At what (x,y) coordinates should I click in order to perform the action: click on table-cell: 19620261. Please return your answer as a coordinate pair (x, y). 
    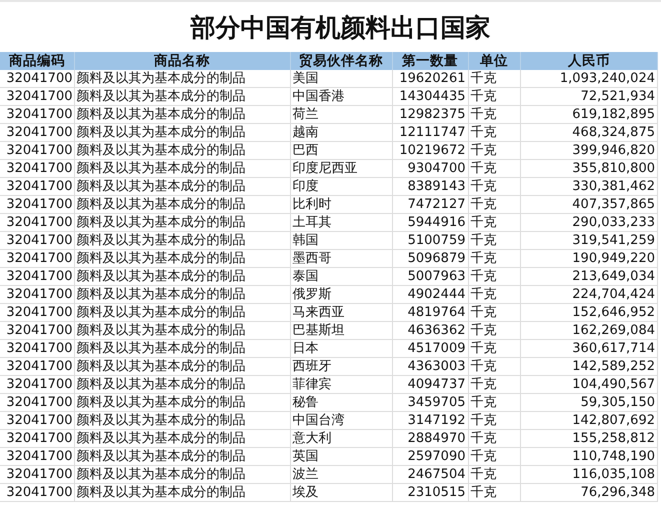
    Looking at the image, I should click on (432, 78).